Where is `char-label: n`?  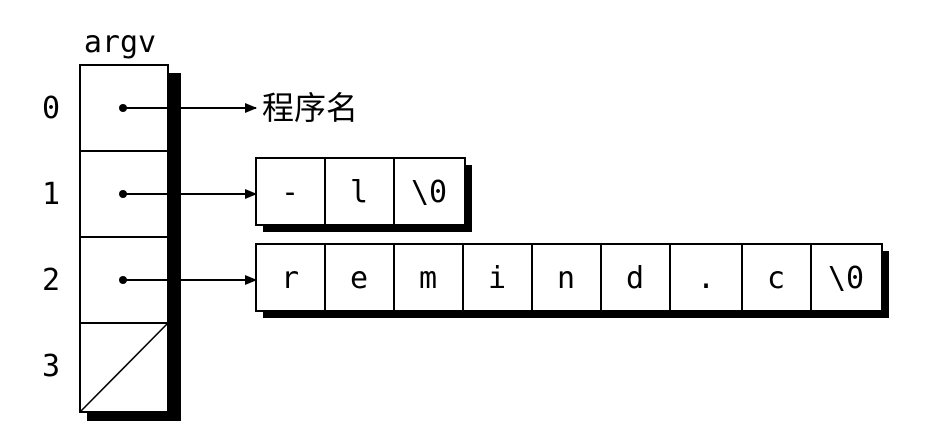
char-label: n is located at coordinates (566, 278).